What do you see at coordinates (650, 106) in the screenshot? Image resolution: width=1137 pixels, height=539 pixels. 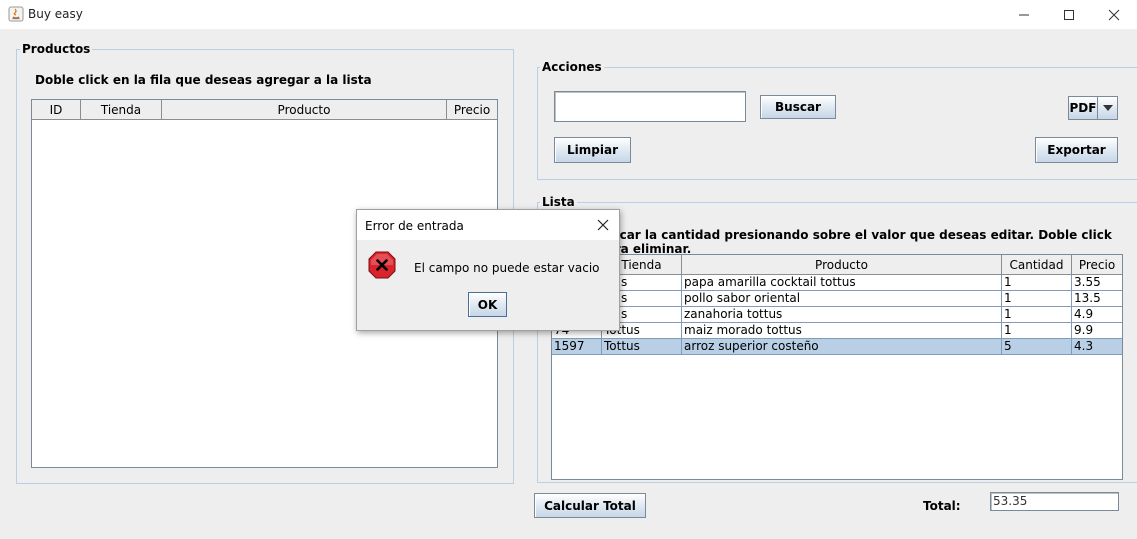 I see `search-input` at bounding box center [650, 106].